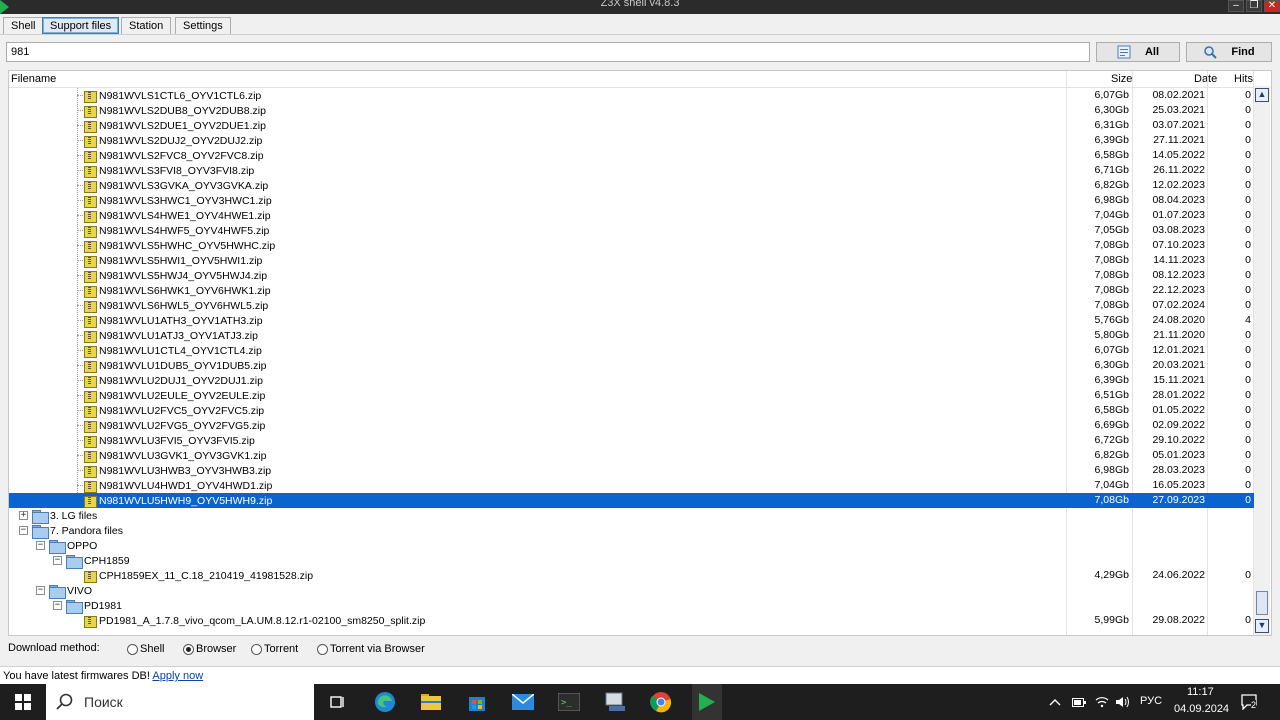  What do you see at coordinates (274, 649) in the screenshot?
I see `radio-torrent: Torrent` at bounding box center [274, 649].